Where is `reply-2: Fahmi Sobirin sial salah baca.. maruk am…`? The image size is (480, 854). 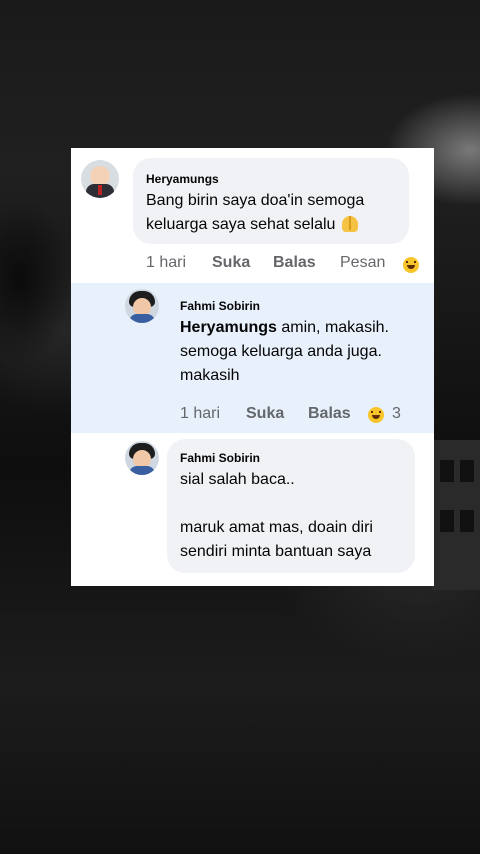 reply-2: Fahmi Sobirin sial salah baca.. maruk am… is located at coordinates (252, 509).